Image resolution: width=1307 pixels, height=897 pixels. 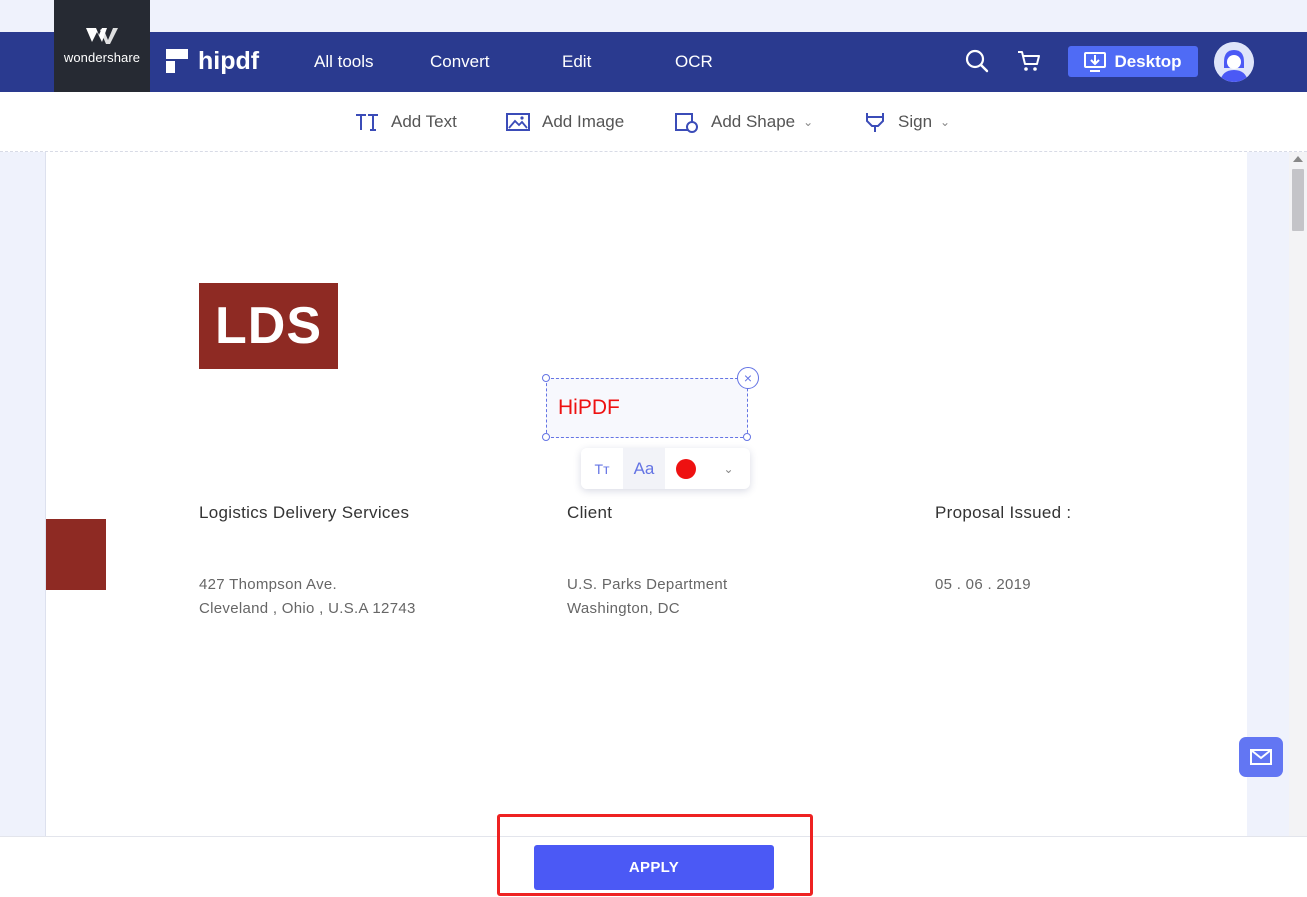 I want to click on desktop-download-button: Desktop, so click(x=1133, y=61).